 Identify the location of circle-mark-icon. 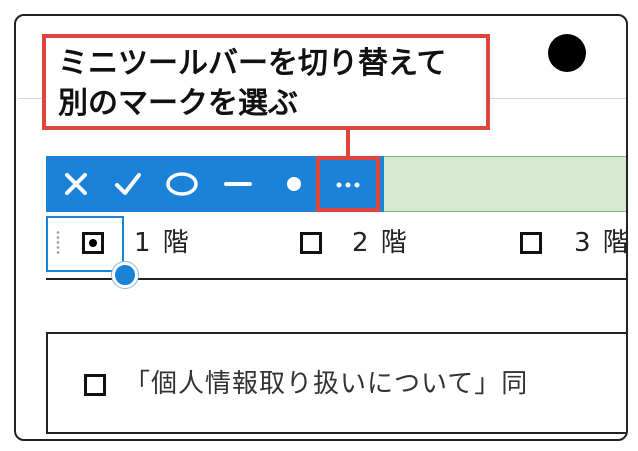
(182, 184).